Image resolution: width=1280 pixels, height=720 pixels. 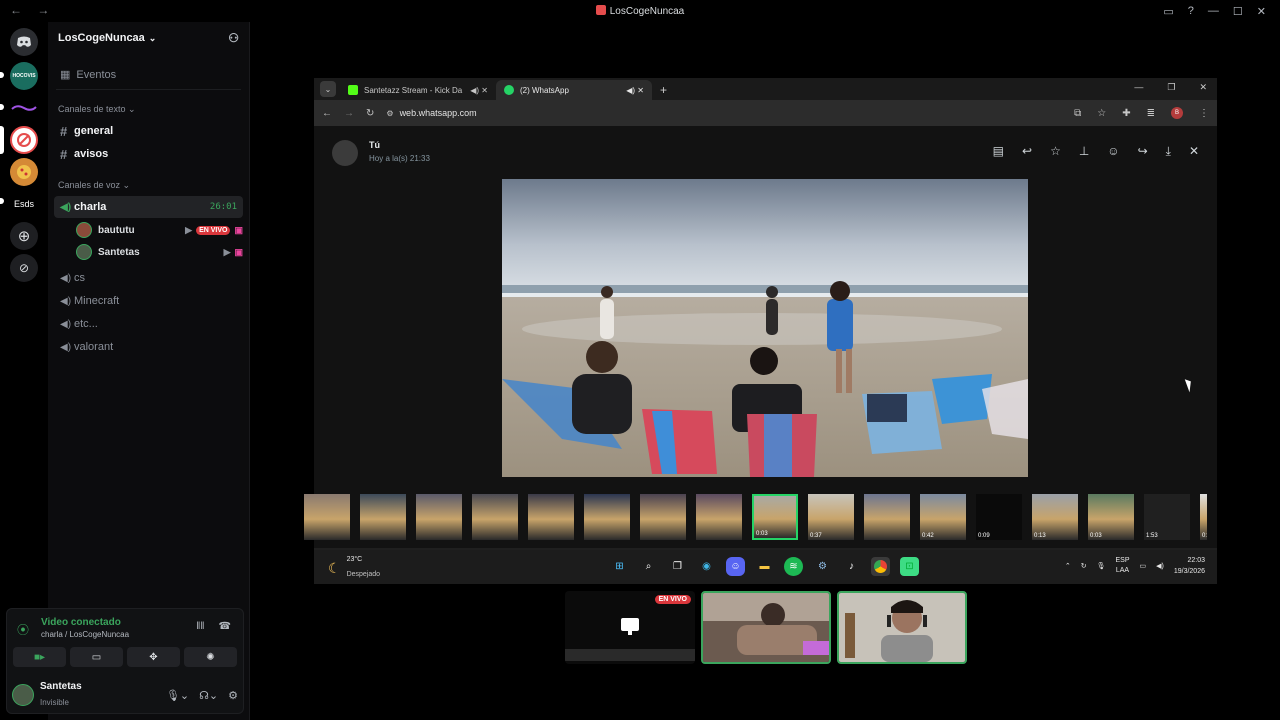 I want to click on media-thumbnail: 0:37, so click(x=831, y=517).